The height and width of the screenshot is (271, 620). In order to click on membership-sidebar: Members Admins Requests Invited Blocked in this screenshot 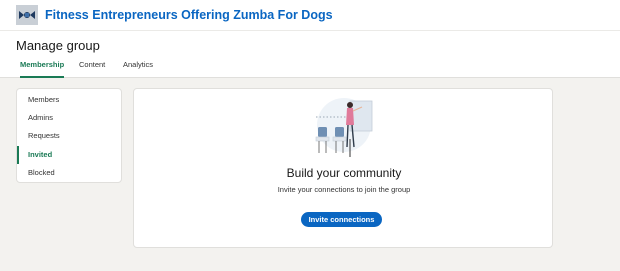, I will do `click(69, 135)`.